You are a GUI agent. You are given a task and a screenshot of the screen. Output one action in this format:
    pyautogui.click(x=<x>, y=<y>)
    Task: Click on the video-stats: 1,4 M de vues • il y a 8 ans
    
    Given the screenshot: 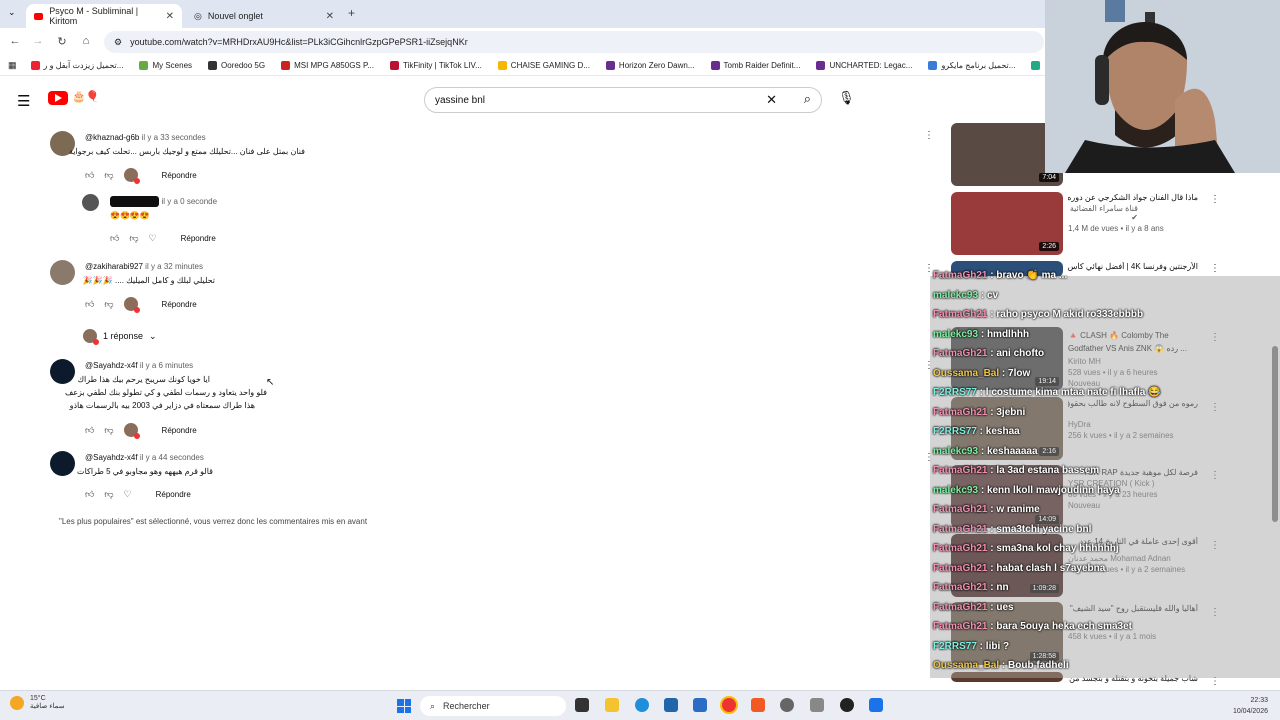 What is the action you would take?
    pyautogui.click(x=1116, y=228)
    